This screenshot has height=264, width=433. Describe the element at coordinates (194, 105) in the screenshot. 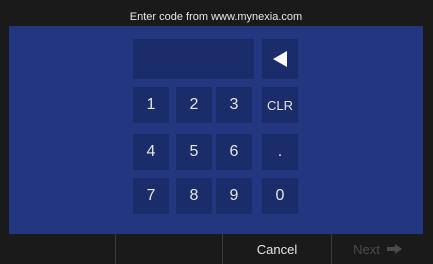

I see `keypad-key-2: 2` at that location.